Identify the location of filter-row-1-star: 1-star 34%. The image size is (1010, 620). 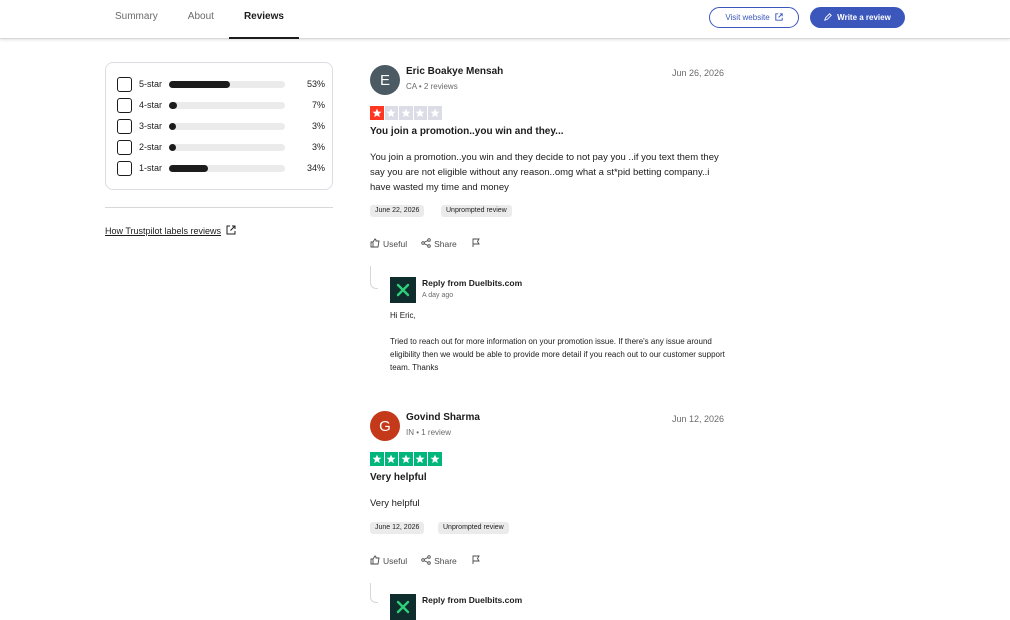
(221, 168).